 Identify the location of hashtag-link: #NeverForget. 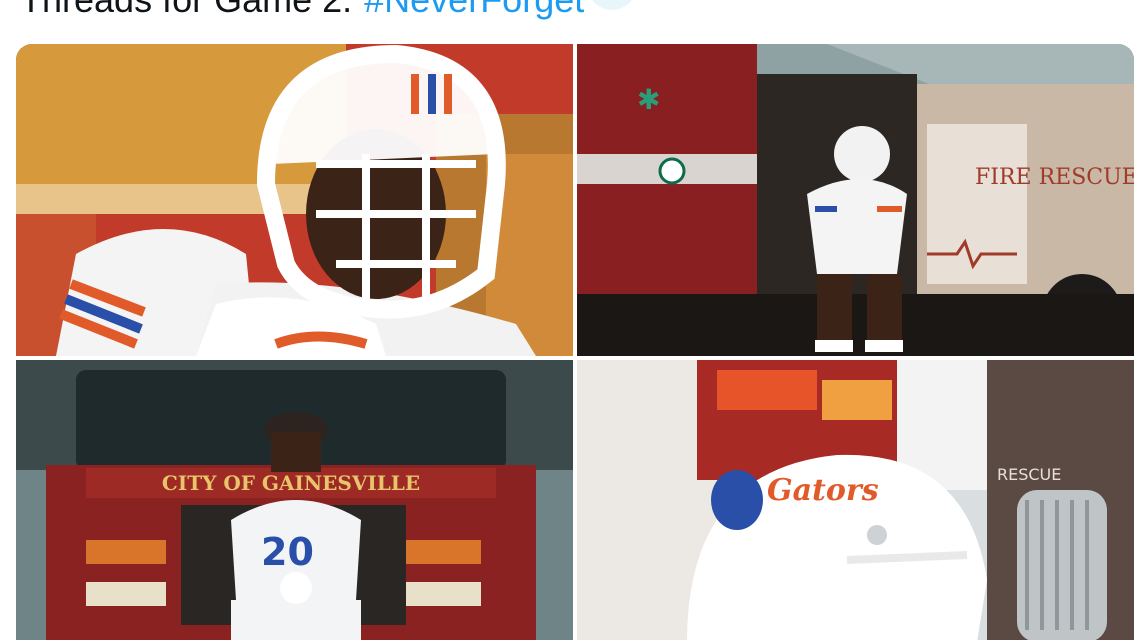
(474, 10).